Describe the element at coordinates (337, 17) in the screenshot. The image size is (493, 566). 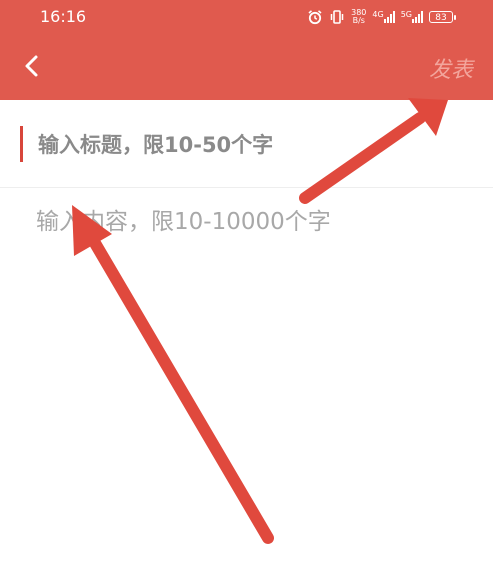
I see `vibrate-icon` at that location.